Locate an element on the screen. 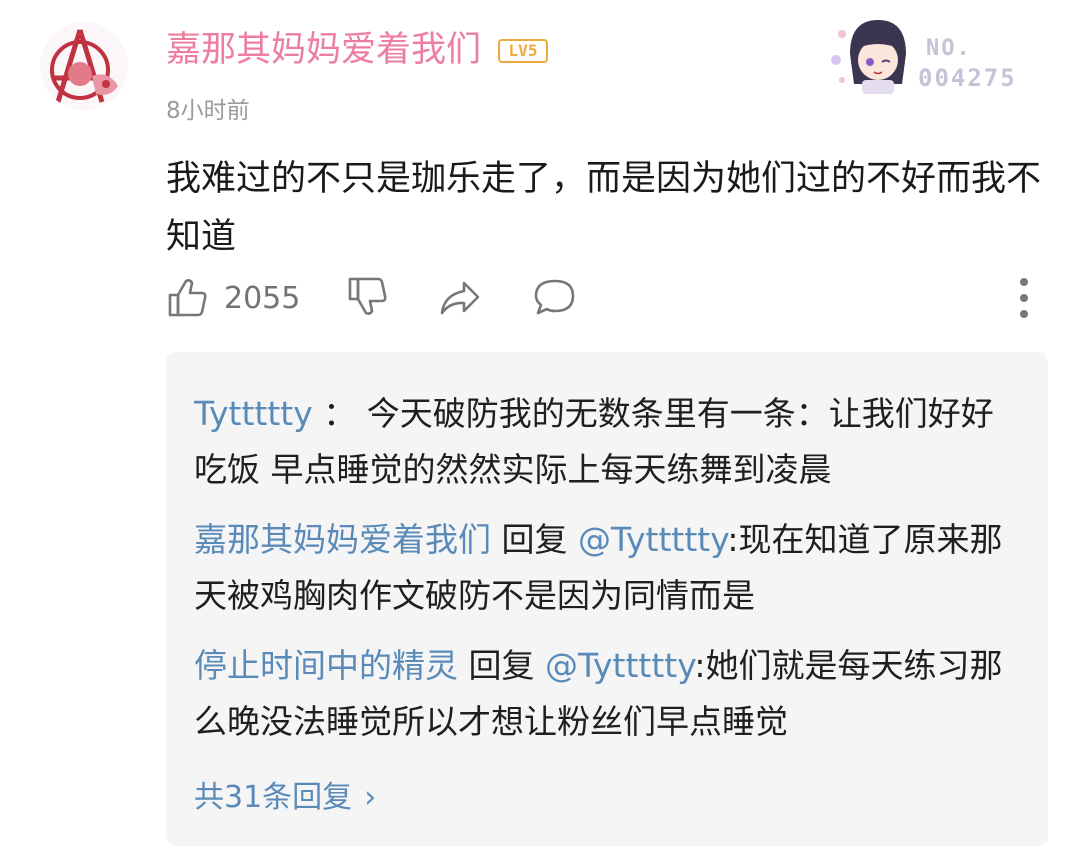 The height and width of the screenshot is (867, 1080). view-all-replies-link: 共31条回复 › is located at coordinates (285, 798).